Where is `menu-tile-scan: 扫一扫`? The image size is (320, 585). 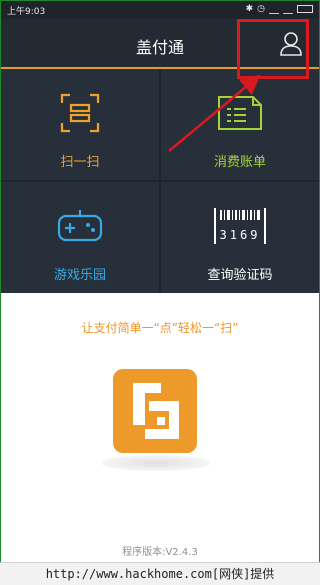
menu-tile-scan: 扫一扫 is located at coordinates (80, 124).